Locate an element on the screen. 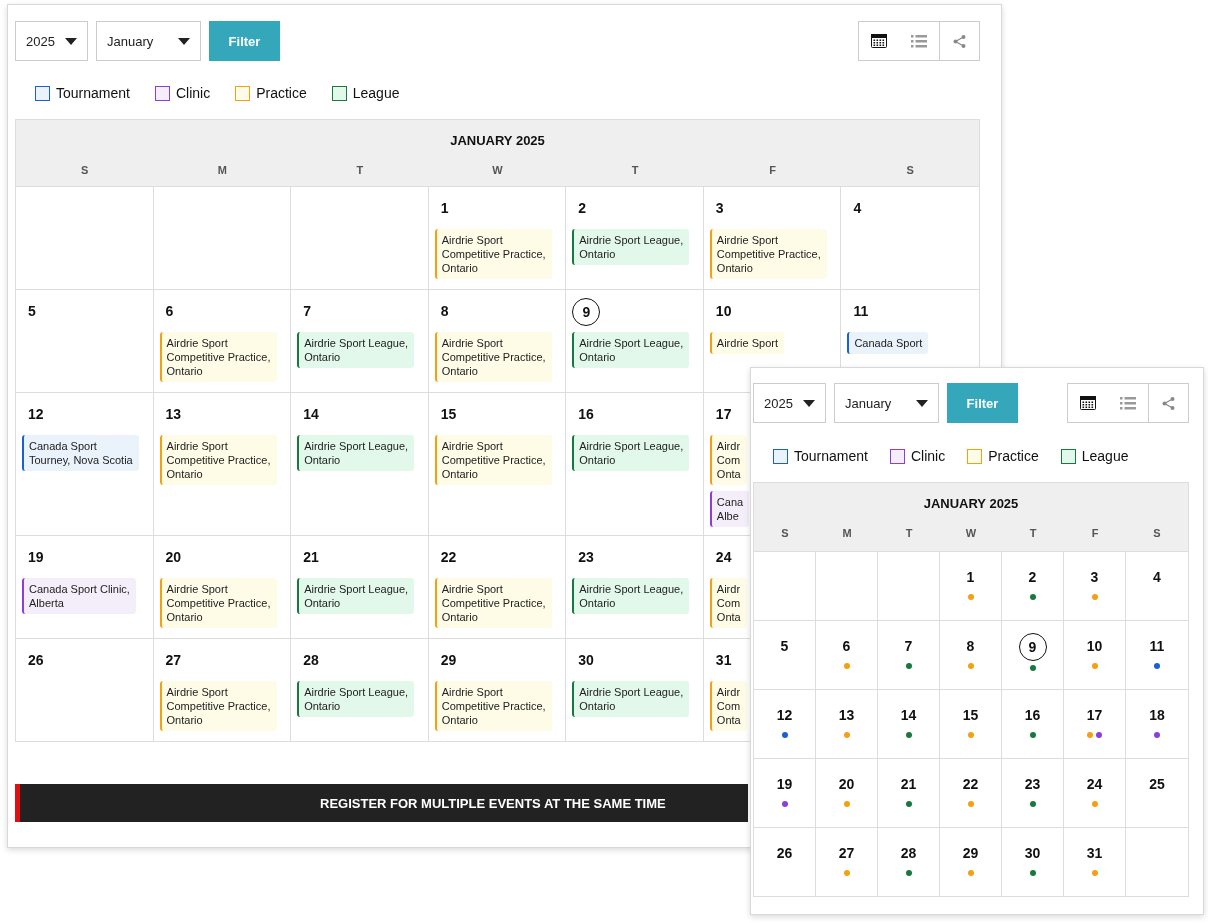 Image resolution: width=1208 pixels, height=923 pixels. event-chip: Airdrie Sport is located at coordinates (746, 343).